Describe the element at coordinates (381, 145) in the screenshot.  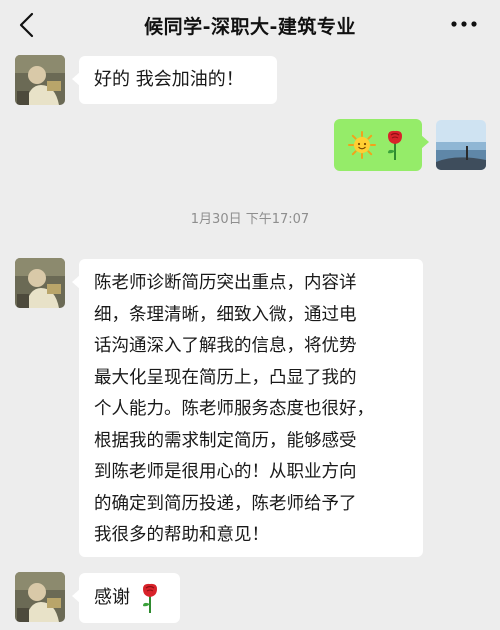
I see `message-bubble-out` at that location.